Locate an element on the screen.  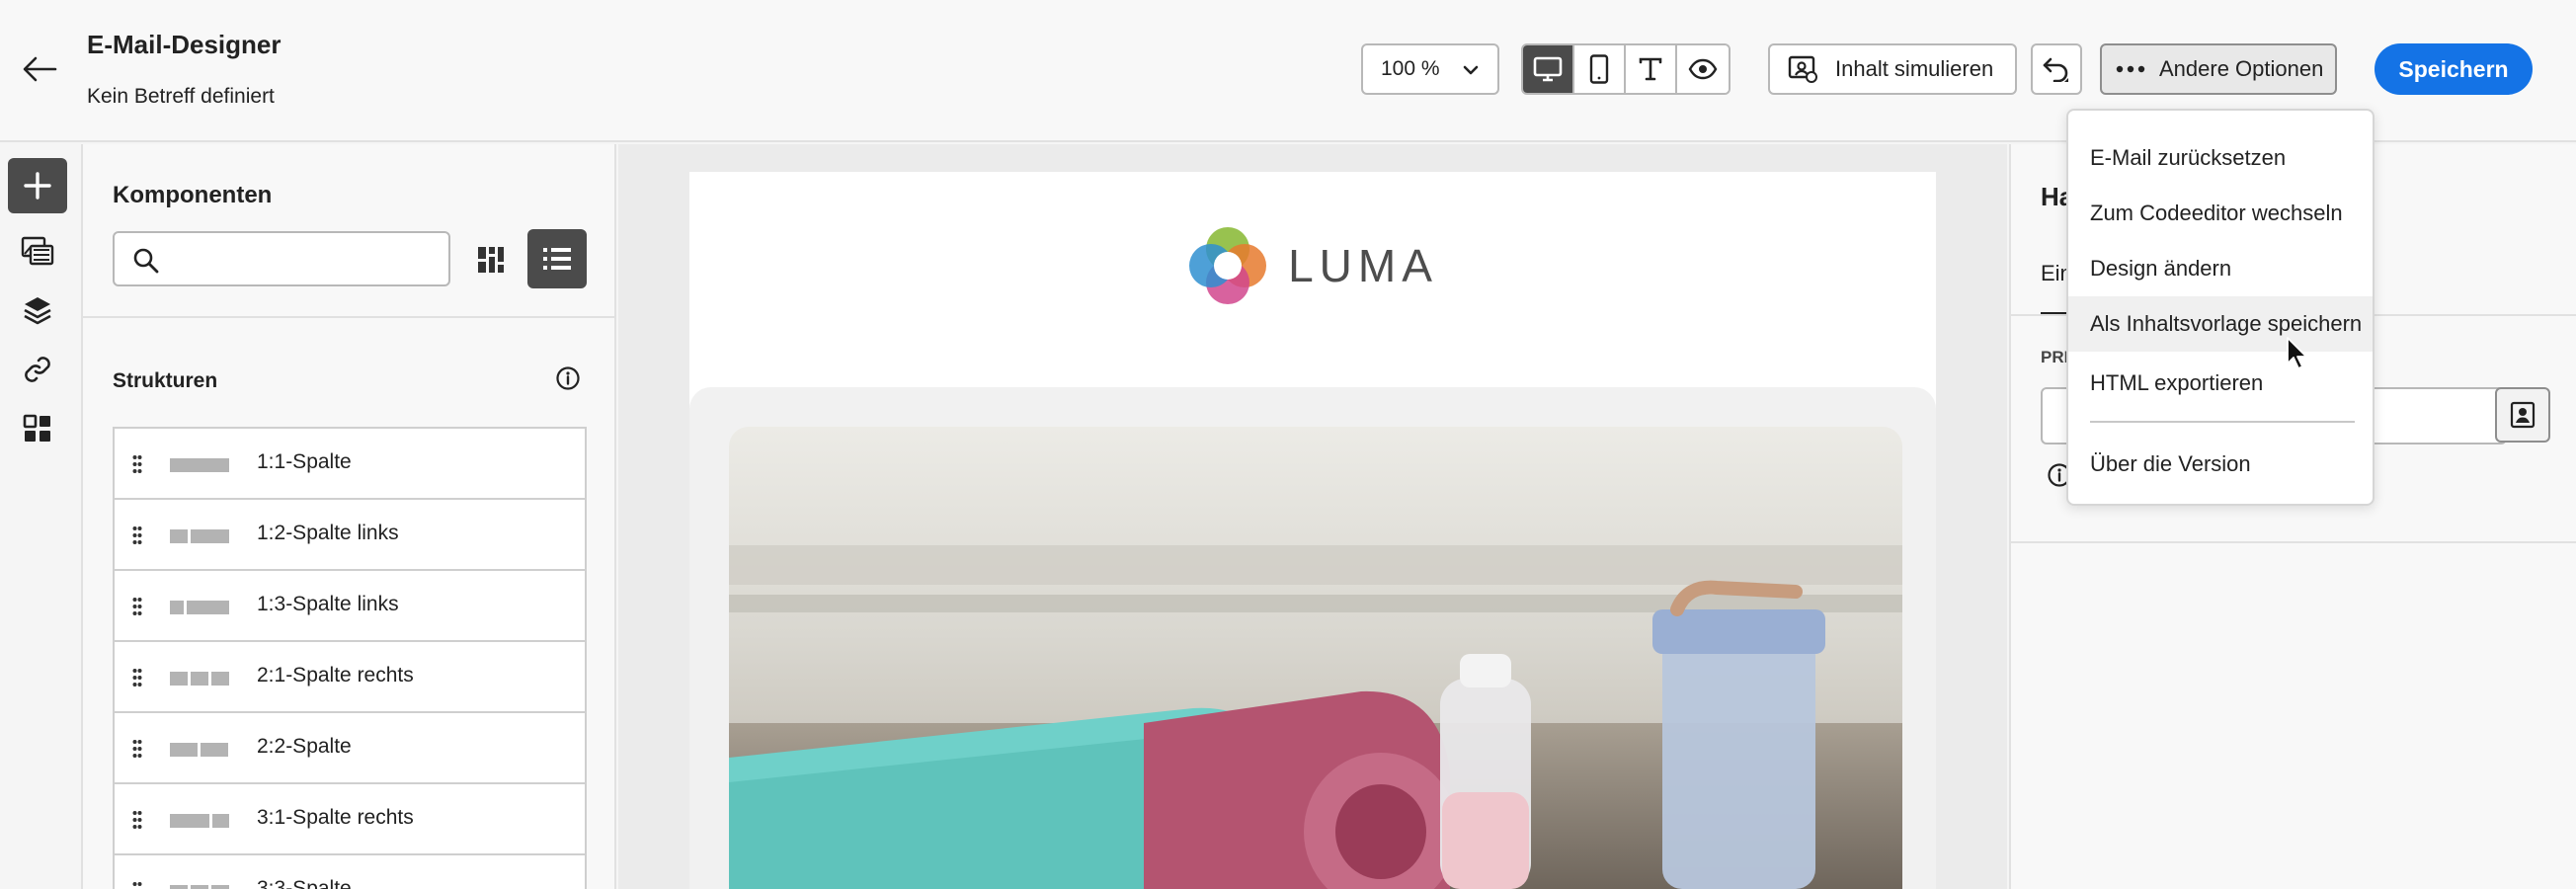
device-toggle-group is located at coordinates (1626, 69).